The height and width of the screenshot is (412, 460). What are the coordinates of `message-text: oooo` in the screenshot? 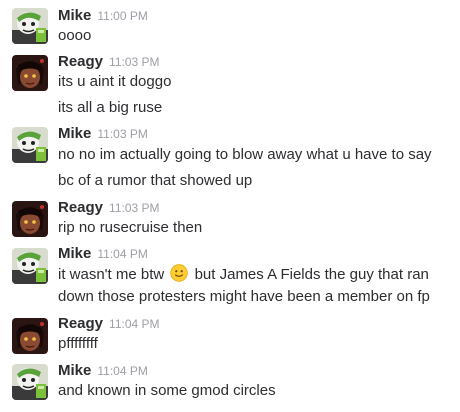 It's located at (75, 35).